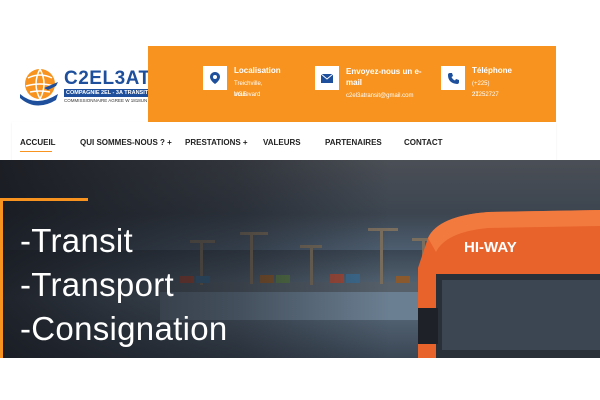 This screenshot has height=400, width=600. What do you see at coordinates (97, 284) in the screenshot?
I see `hero-heading-line: -Transport` at bounding box center [97, 284].